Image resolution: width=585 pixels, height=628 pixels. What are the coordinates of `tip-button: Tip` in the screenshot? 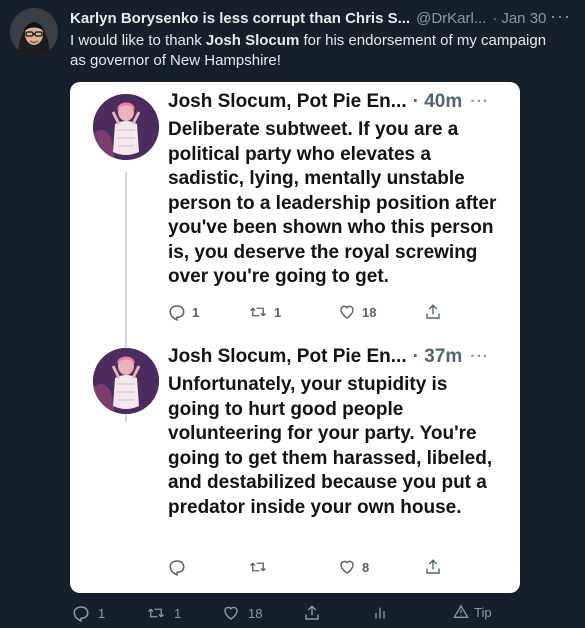 It's located at (472, 612).